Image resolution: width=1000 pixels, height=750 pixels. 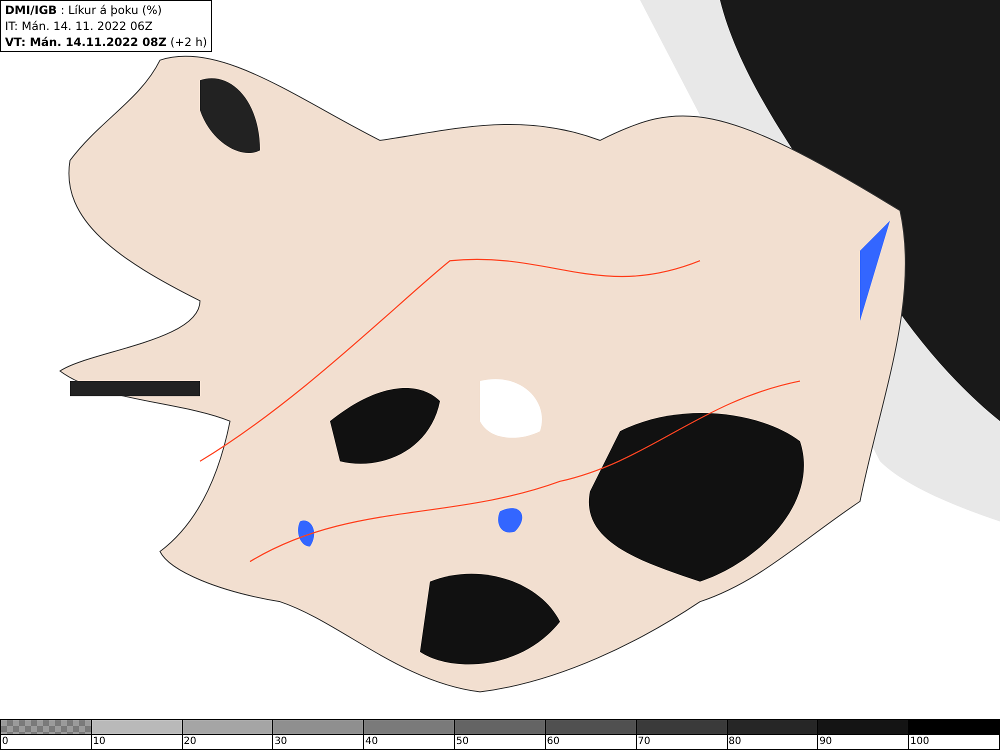 I want to click on legend-tick-label: 20, so click(x=189, y=742).